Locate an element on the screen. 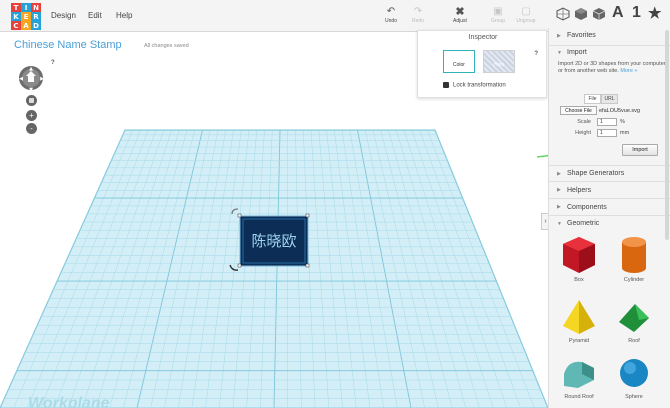 This screenshot has height=408, width=670. section-helpers: ▶ Helpers is located at coordinates (609, 189).